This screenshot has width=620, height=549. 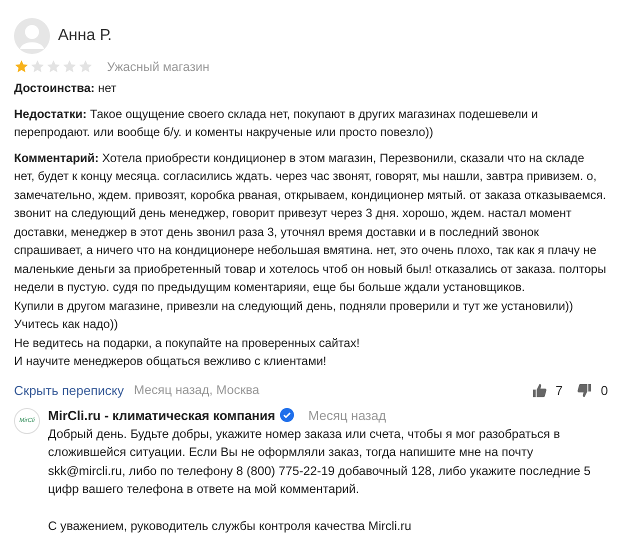 What do you see at coordinates (539, 390) in the screenshot?
I see `thumbs-up-icon` at bounding box center [539, 390].